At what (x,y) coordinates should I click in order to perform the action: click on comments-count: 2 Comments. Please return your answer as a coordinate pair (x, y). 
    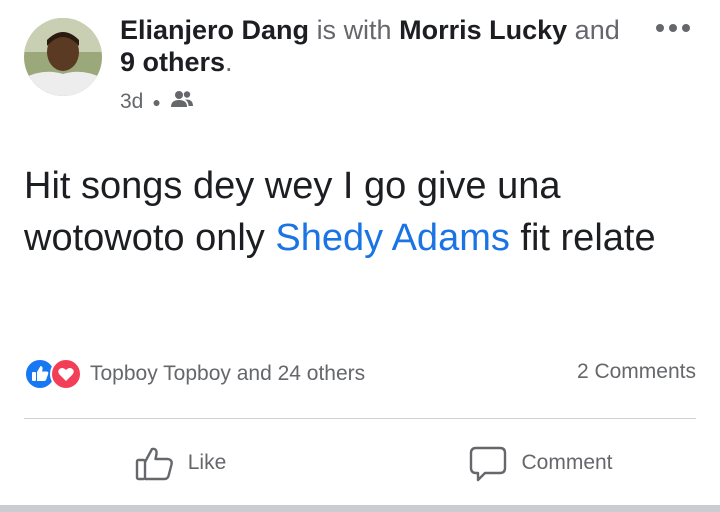
    Looking at the image, I should click on (636, 372).